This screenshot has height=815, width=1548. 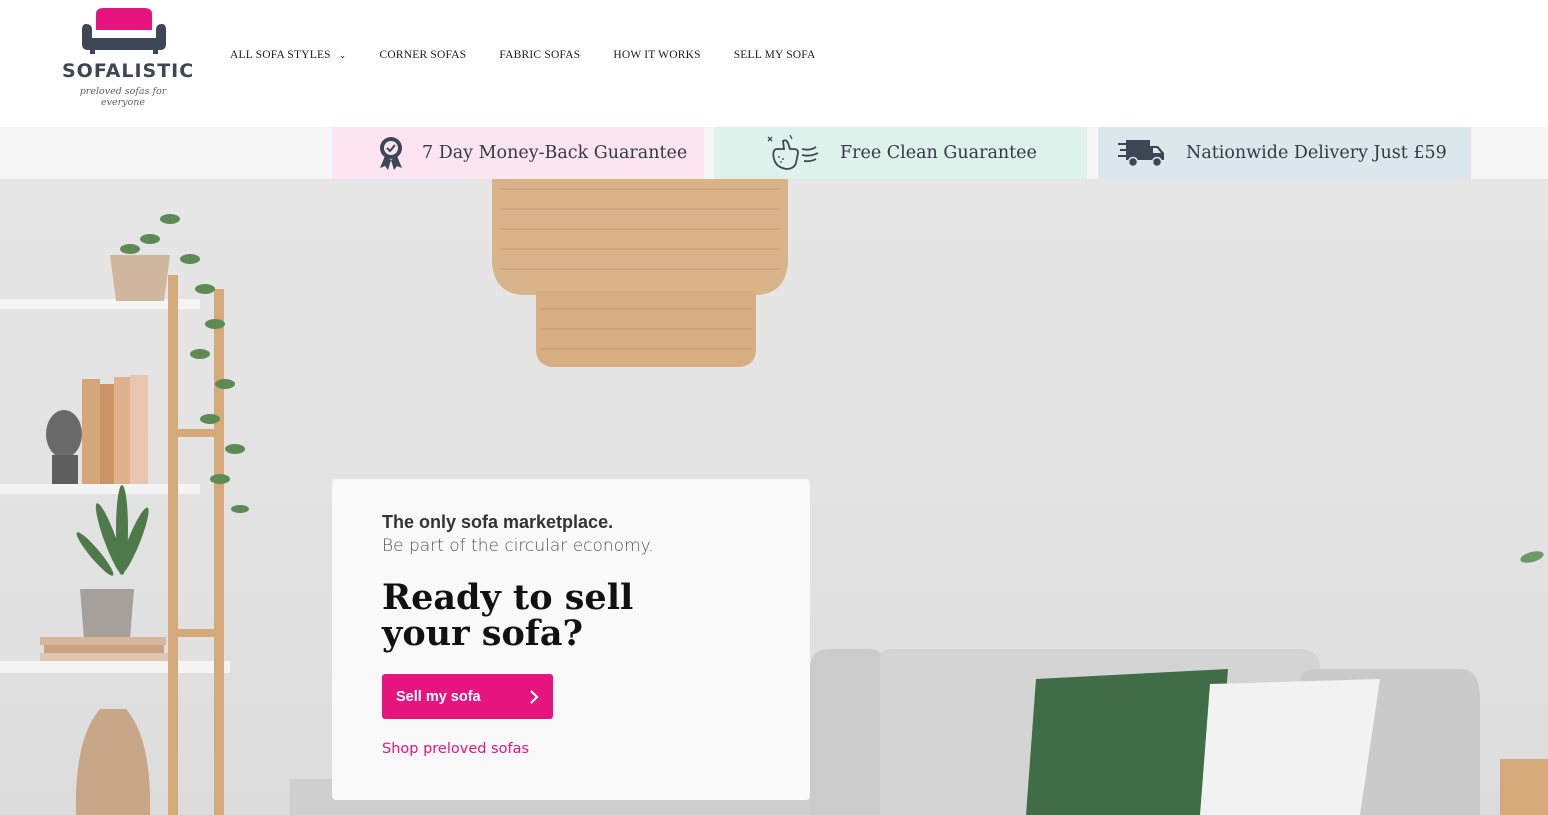 What do you see at coordinates (455, 749) in the screenshot?
I see `shop-preloved-sofas-link: Shop preloved sofas` at bounding box center [455, 749].